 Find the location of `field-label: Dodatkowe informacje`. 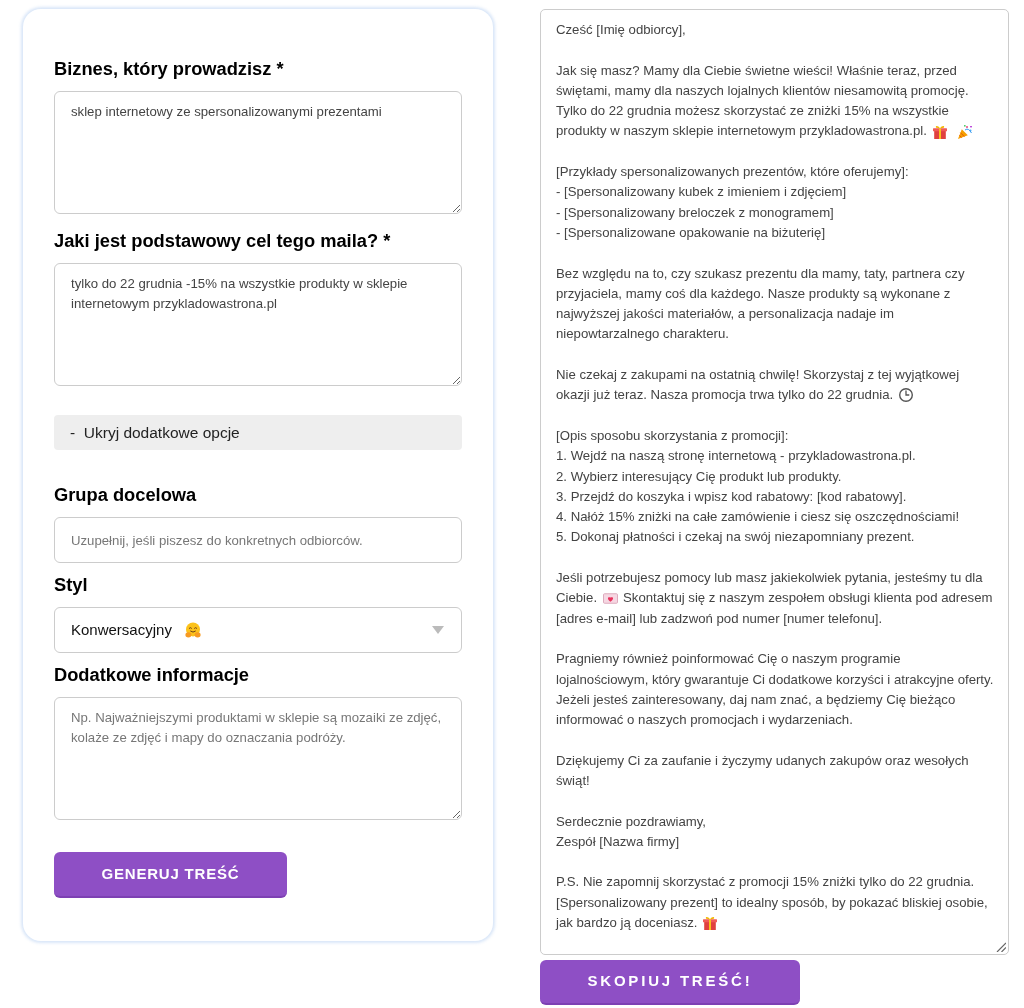

field-label: Dodatkowe informacje is located at coordinates (152, 675).